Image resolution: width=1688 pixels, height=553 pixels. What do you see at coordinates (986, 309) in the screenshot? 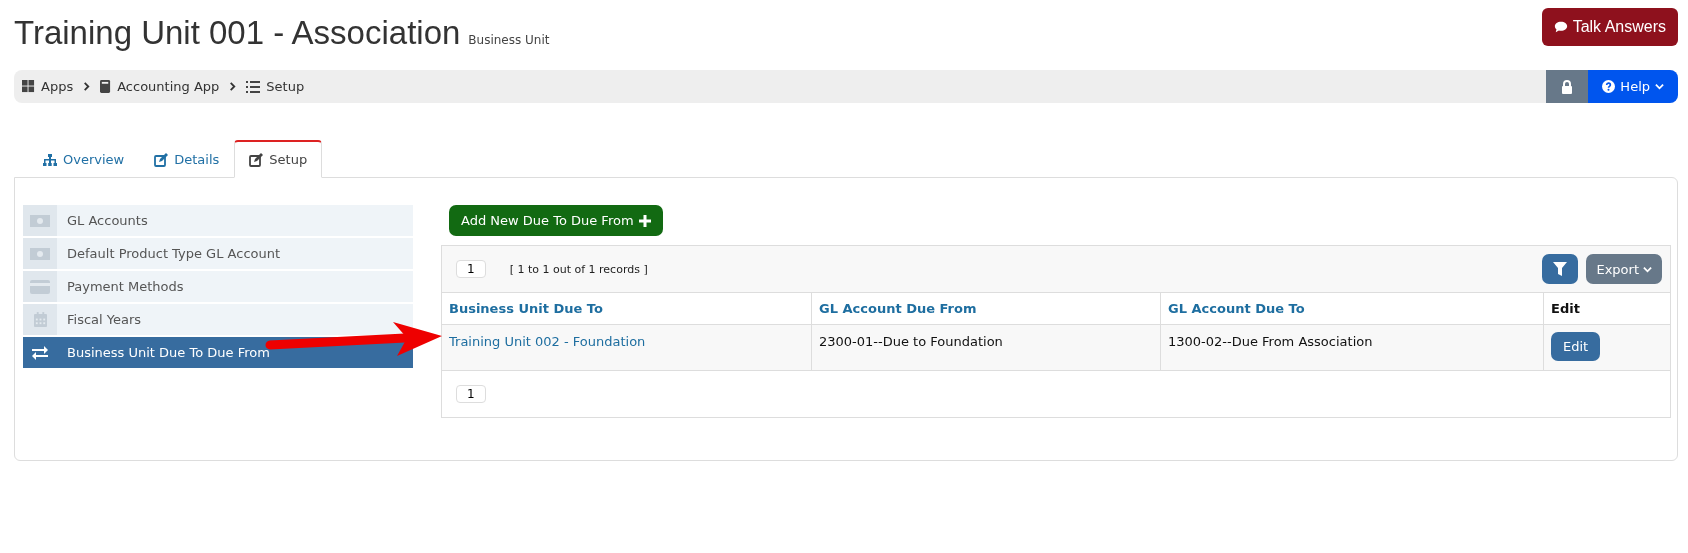
I see `column-header: GL Account Due From` at bounding box center [986, 309].